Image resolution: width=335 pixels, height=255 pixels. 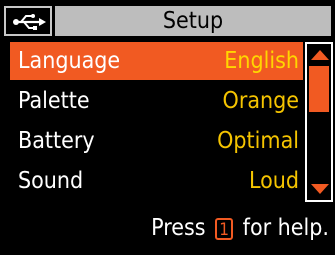 What do you see at coordinates (178, 228) in the screenshot?
I see `help-text-before: Press` at bounding box center [178, 228].